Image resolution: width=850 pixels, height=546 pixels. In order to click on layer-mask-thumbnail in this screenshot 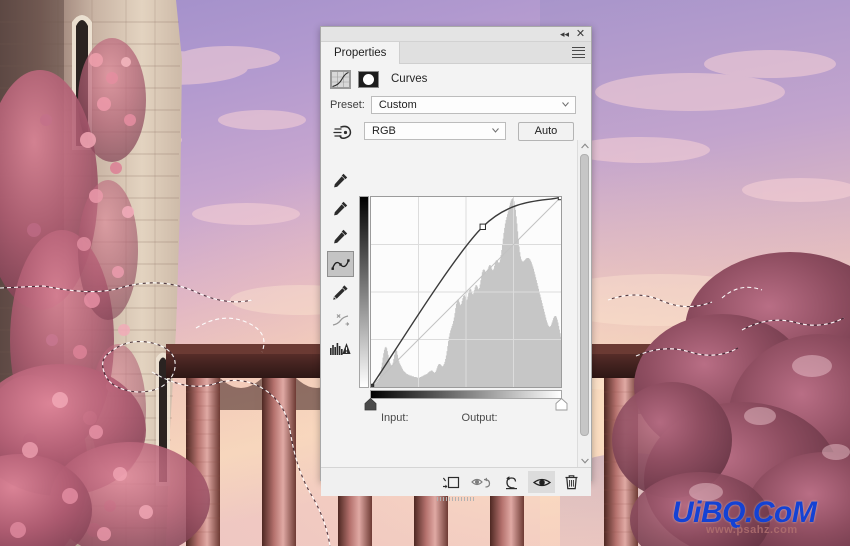, I will do `click(368, 79)`.